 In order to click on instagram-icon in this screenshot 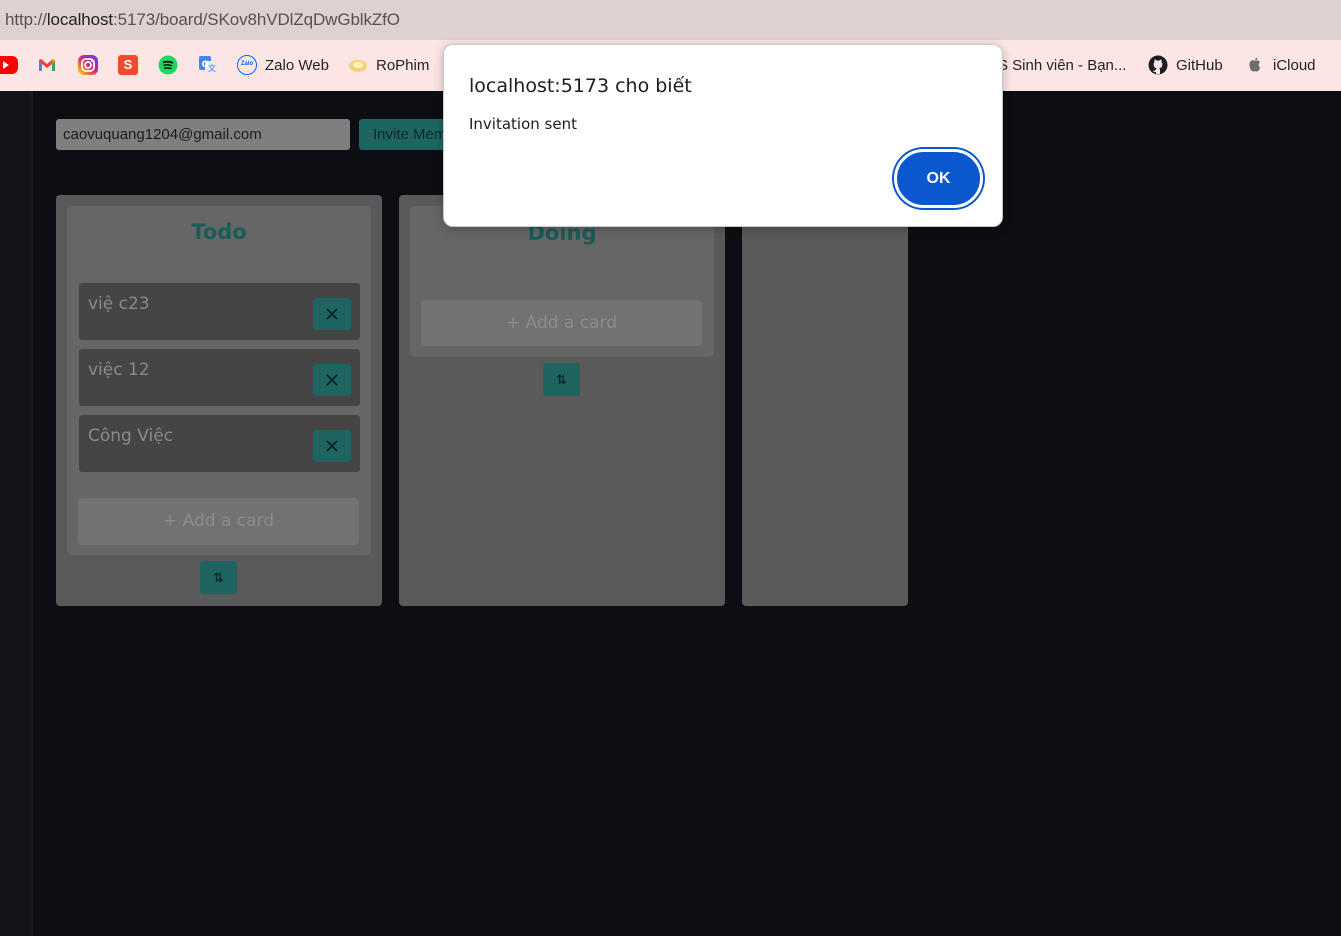, I will do `click(88, 65)`.